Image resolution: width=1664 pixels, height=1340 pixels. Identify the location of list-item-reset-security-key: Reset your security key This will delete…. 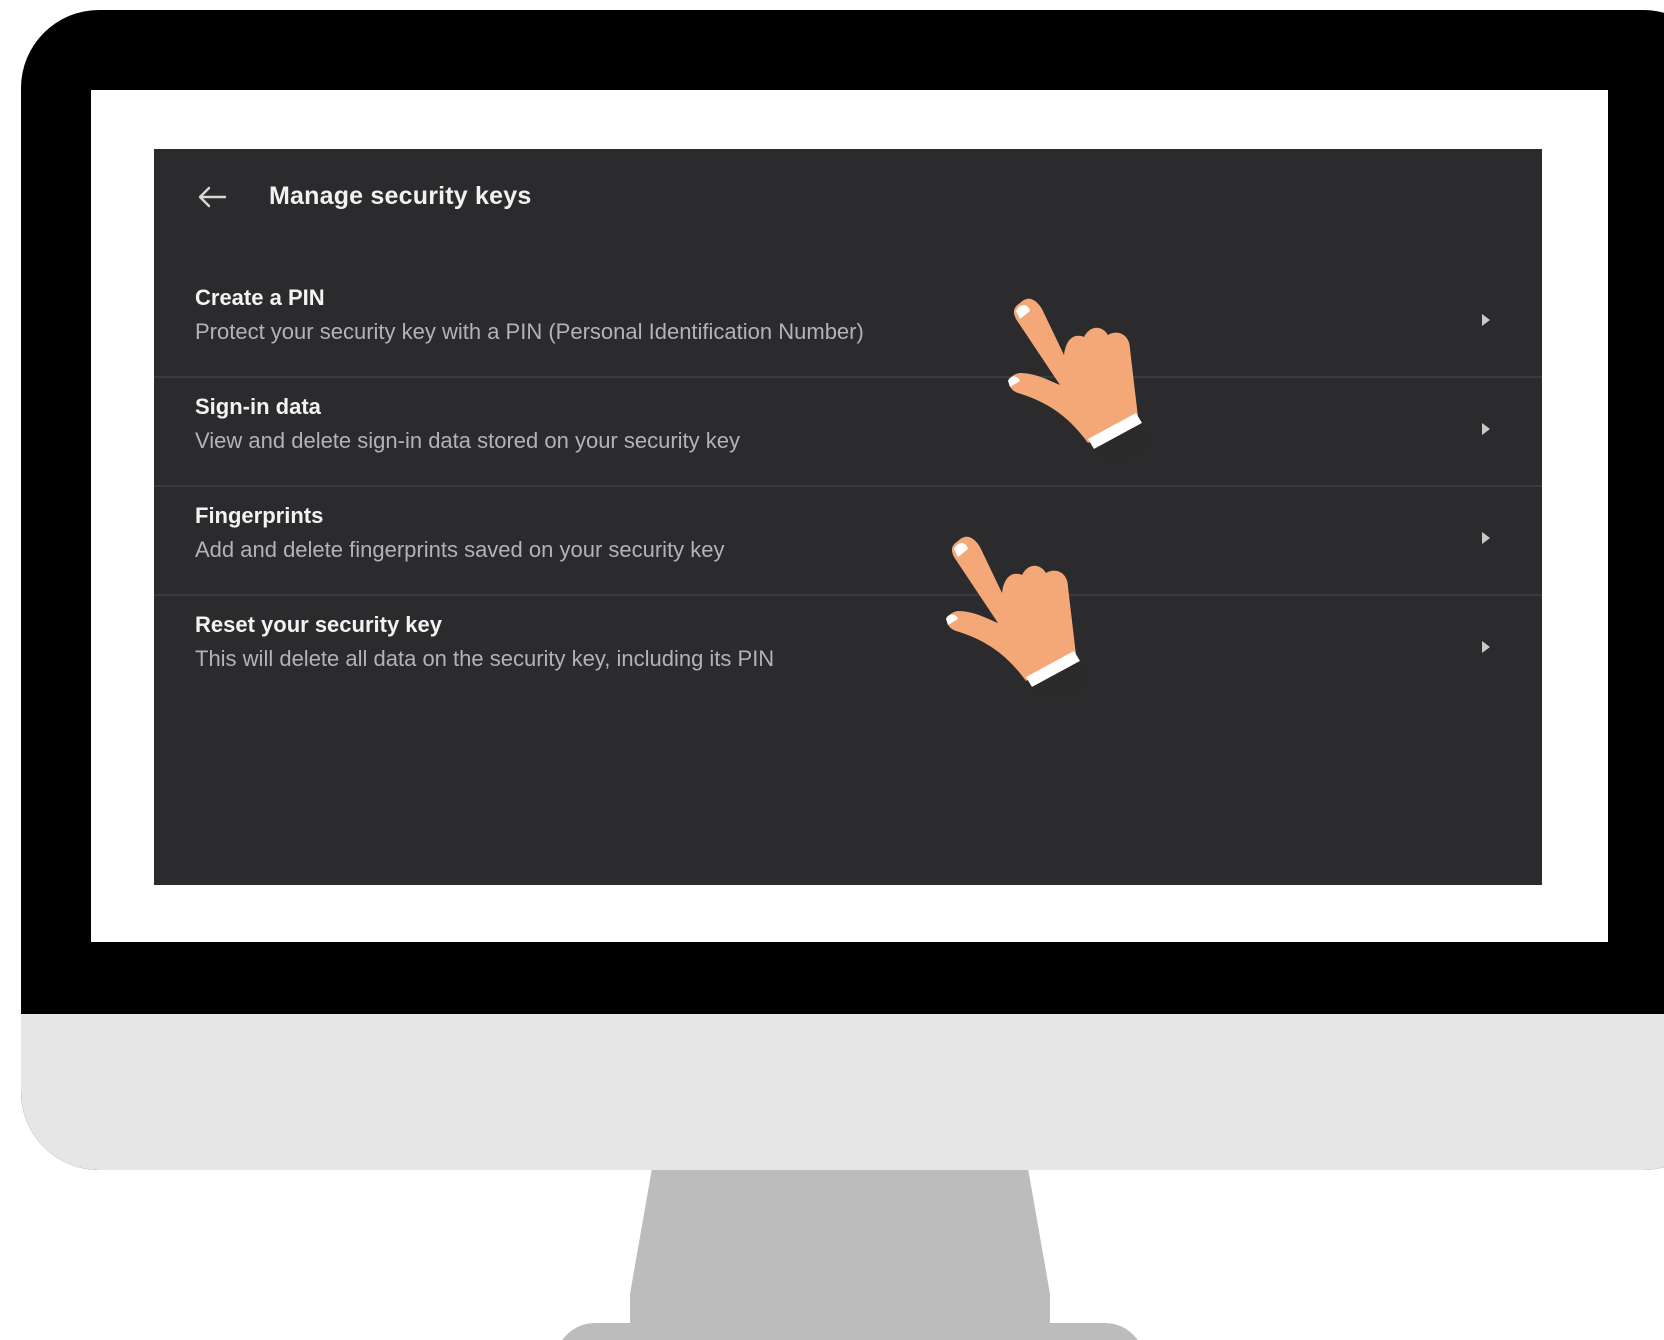
(848, 650).